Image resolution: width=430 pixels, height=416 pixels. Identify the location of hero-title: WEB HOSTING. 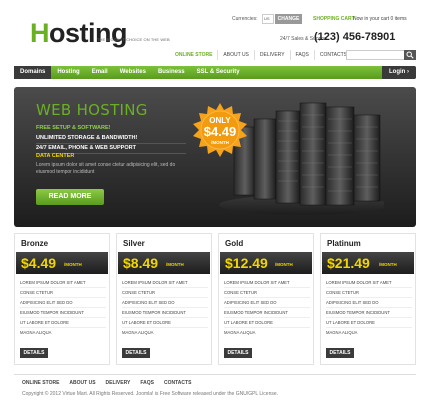
(92, 110).